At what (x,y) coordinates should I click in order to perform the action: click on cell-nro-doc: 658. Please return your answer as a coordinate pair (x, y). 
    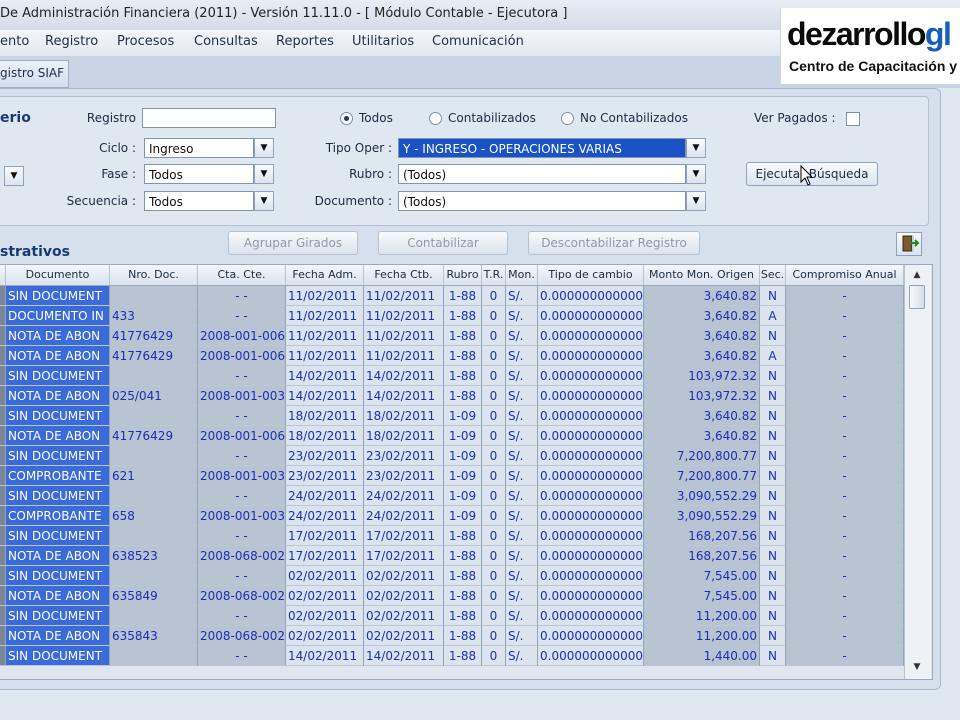
    Looking at the image, I should click on (154, 516).